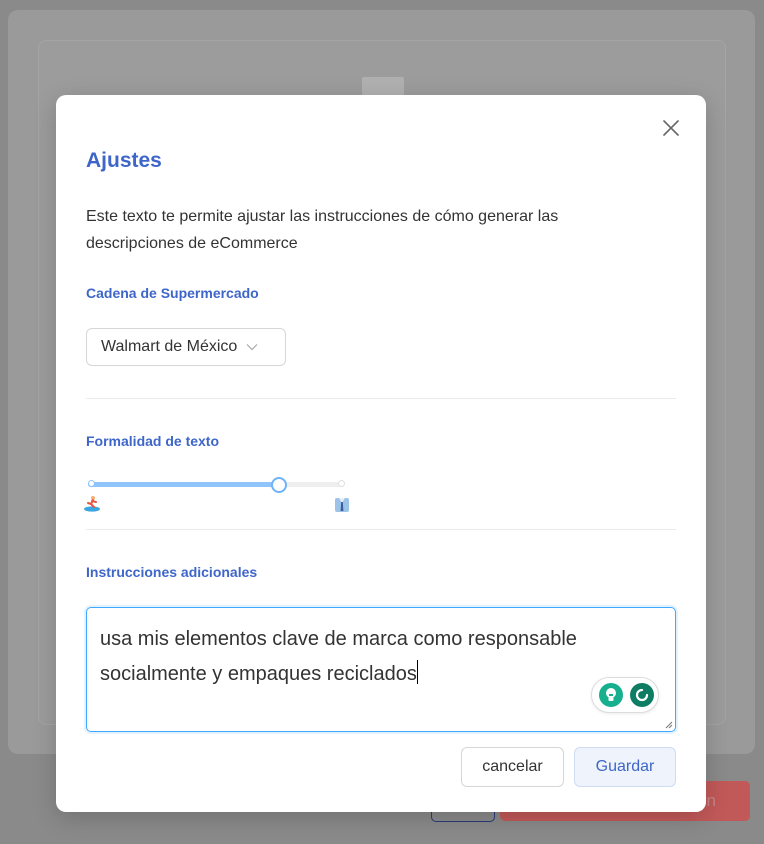 This screenshot has height=844, width=764. I want to click on supermarket-select: Walmart de México, so click(186, 347).